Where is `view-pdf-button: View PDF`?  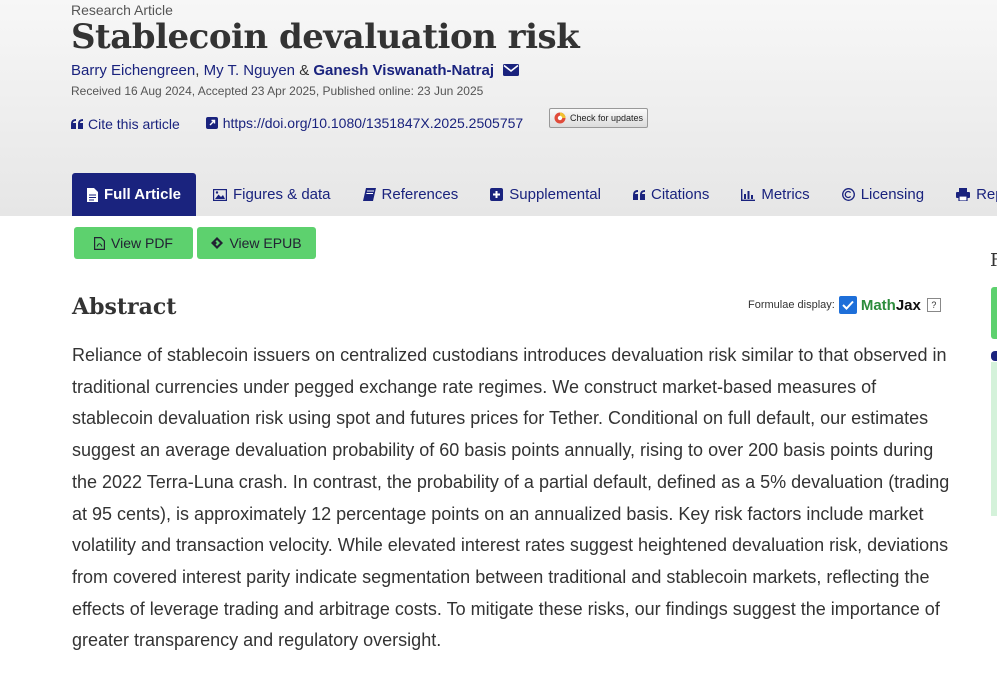 view-pdf-button: View PDF is located at coordinates (133, 243).